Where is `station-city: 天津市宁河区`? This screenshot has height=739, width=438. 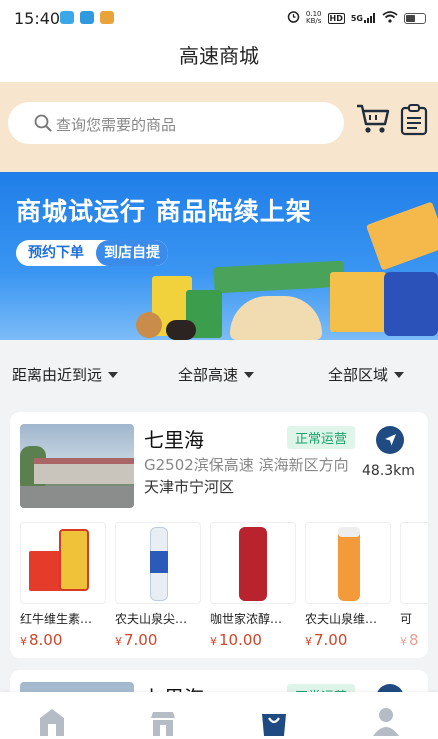
station-city: 天津市宁河区 is located at coordinates (189, 487).